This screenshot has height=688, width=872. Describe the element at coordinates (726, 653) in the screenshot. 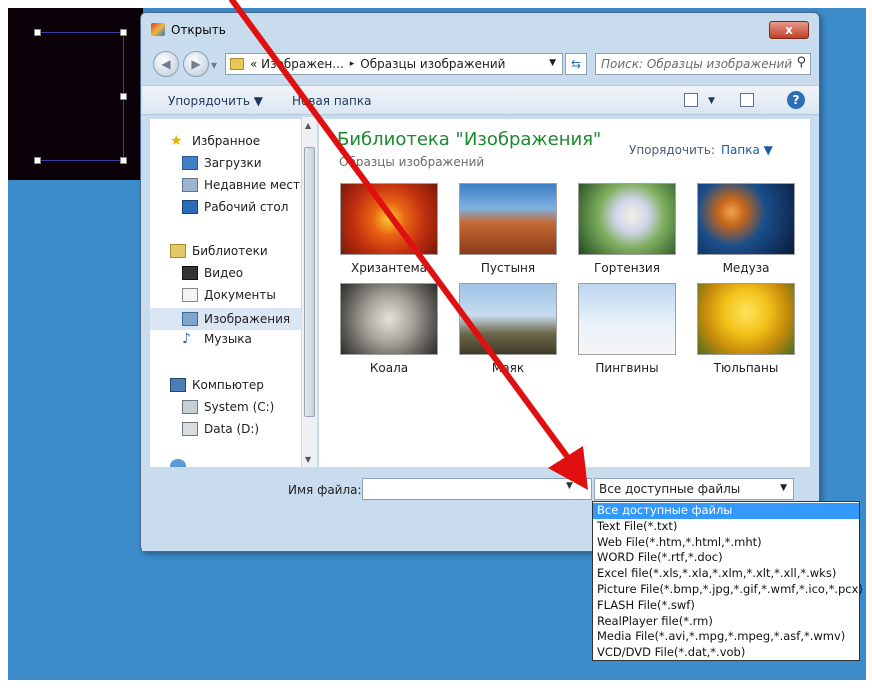

I see `filetype-option: VCD/DVD File(*.dat,*.vob)` at that location.